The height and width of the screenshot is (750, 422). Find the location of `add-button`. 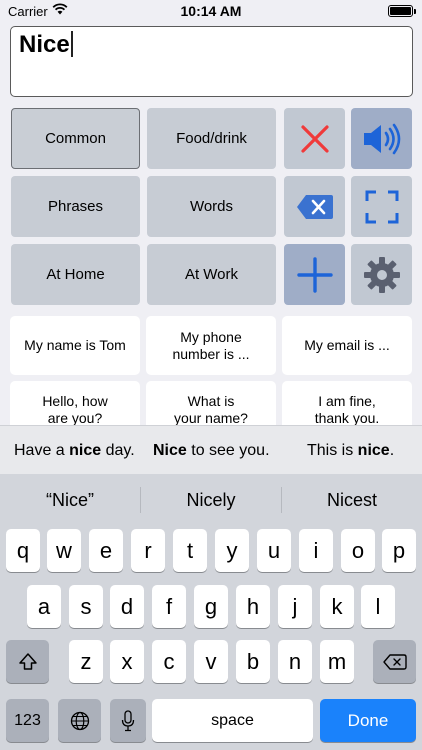

add-button is located at coordinates (314, 274).